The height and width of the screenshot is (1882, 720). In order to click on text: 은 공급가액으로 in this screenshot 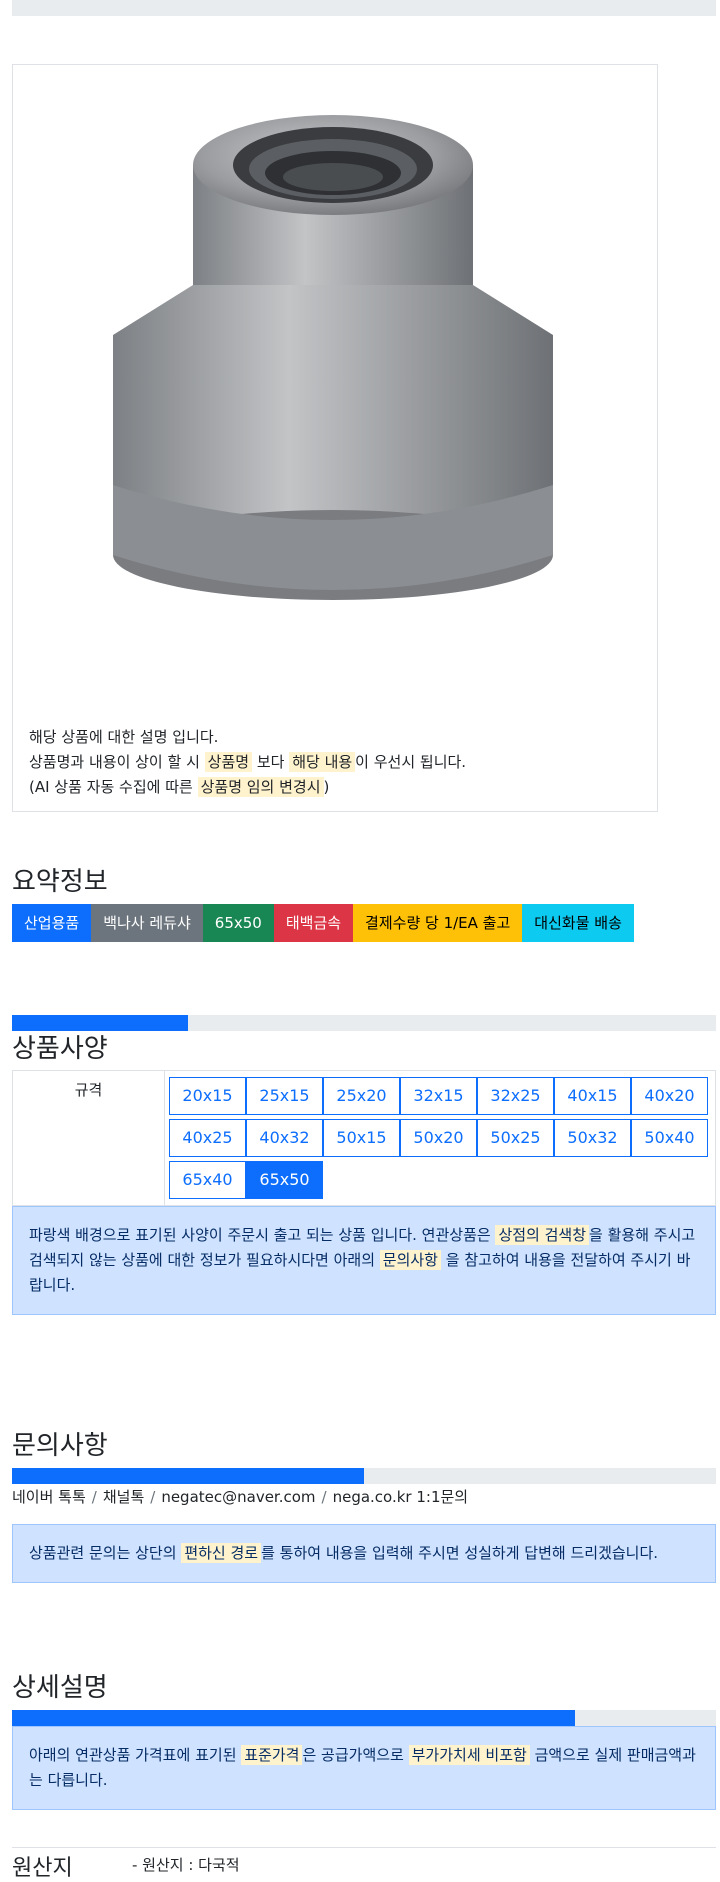, I will do `click(355, 1755)`.